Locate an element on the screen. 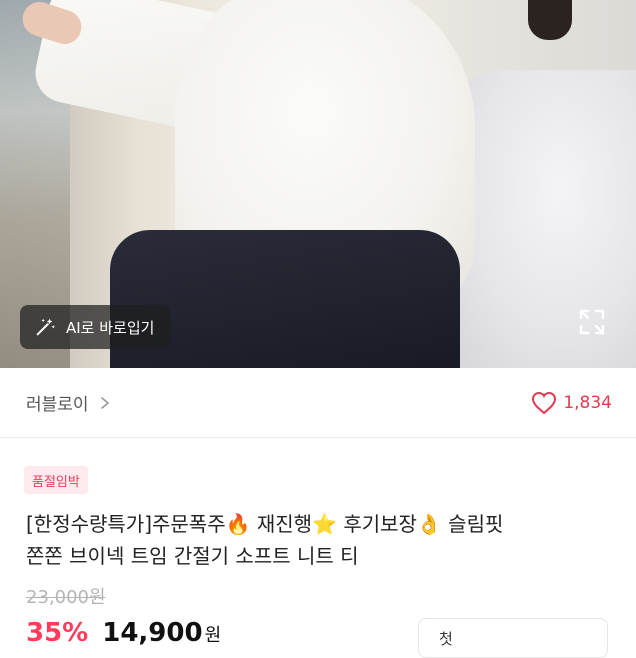  coupon-button: 첫 is located at coordinates (513, 638).